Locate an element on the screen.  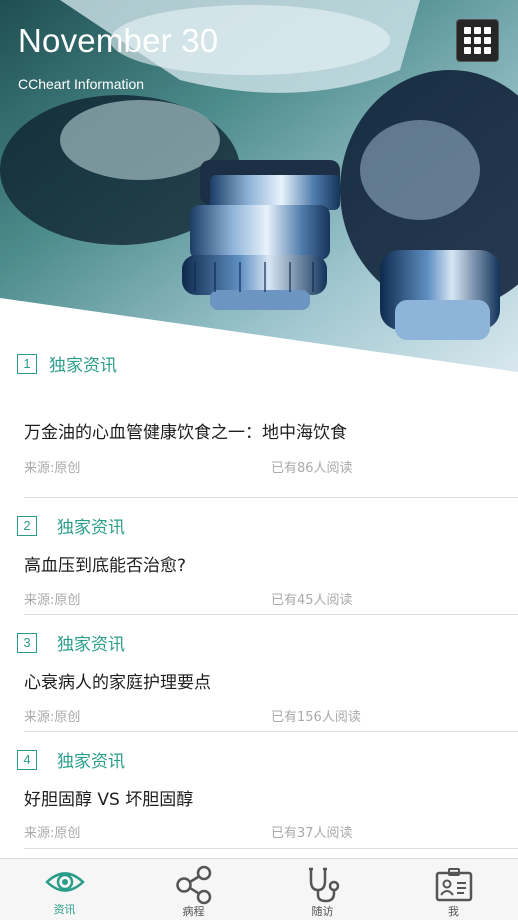
tab-me: 我 is located at coordinates (453, 889).